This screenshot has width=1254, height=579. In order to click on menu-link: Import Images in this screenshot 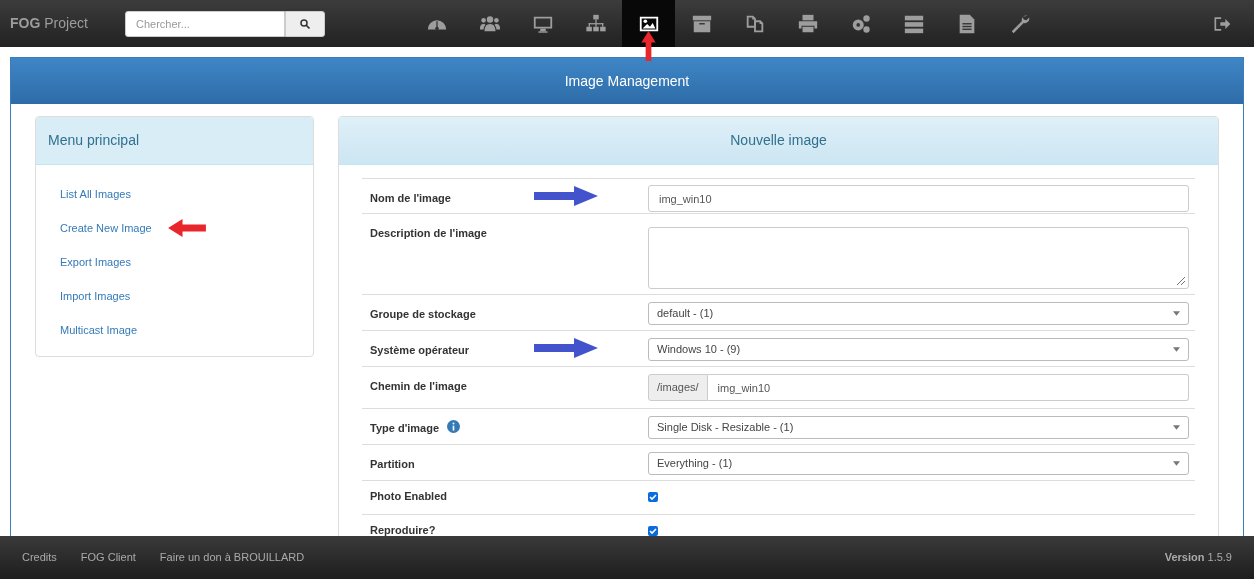, I will do `click(95, 296)`.